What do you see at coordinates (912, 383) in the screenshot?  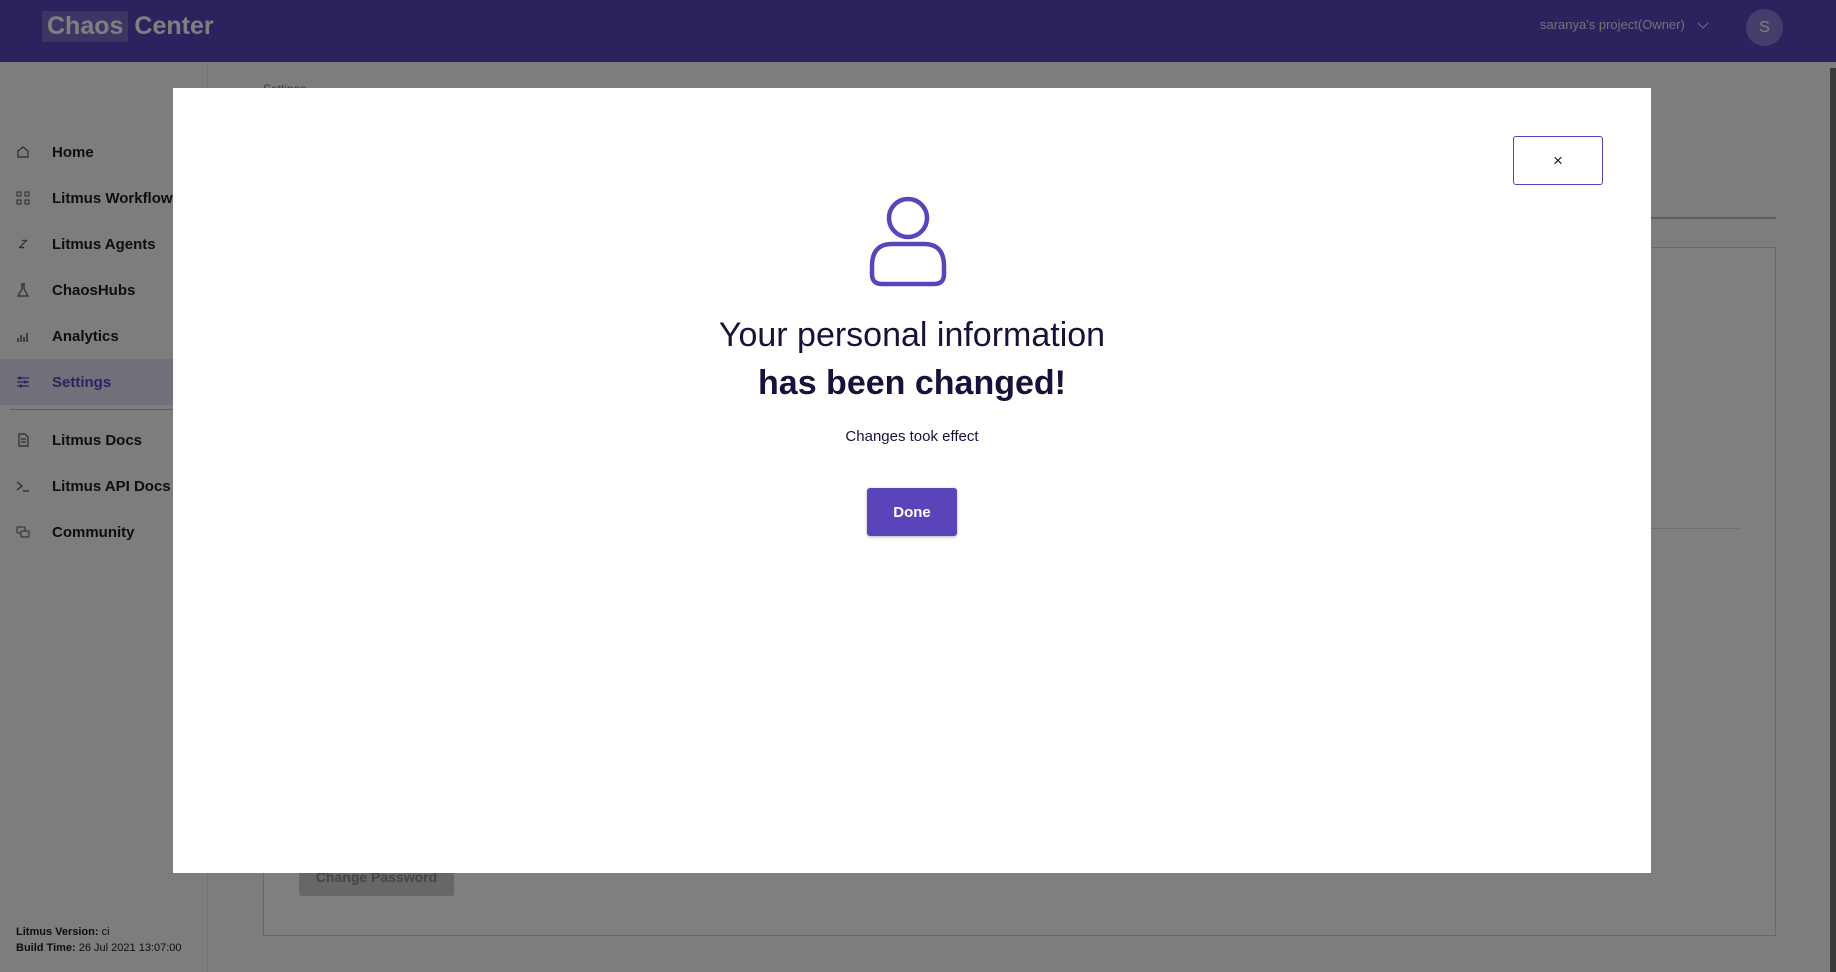 I see `modal-title-line2: has been changed!` at bounding box center [912, 383].